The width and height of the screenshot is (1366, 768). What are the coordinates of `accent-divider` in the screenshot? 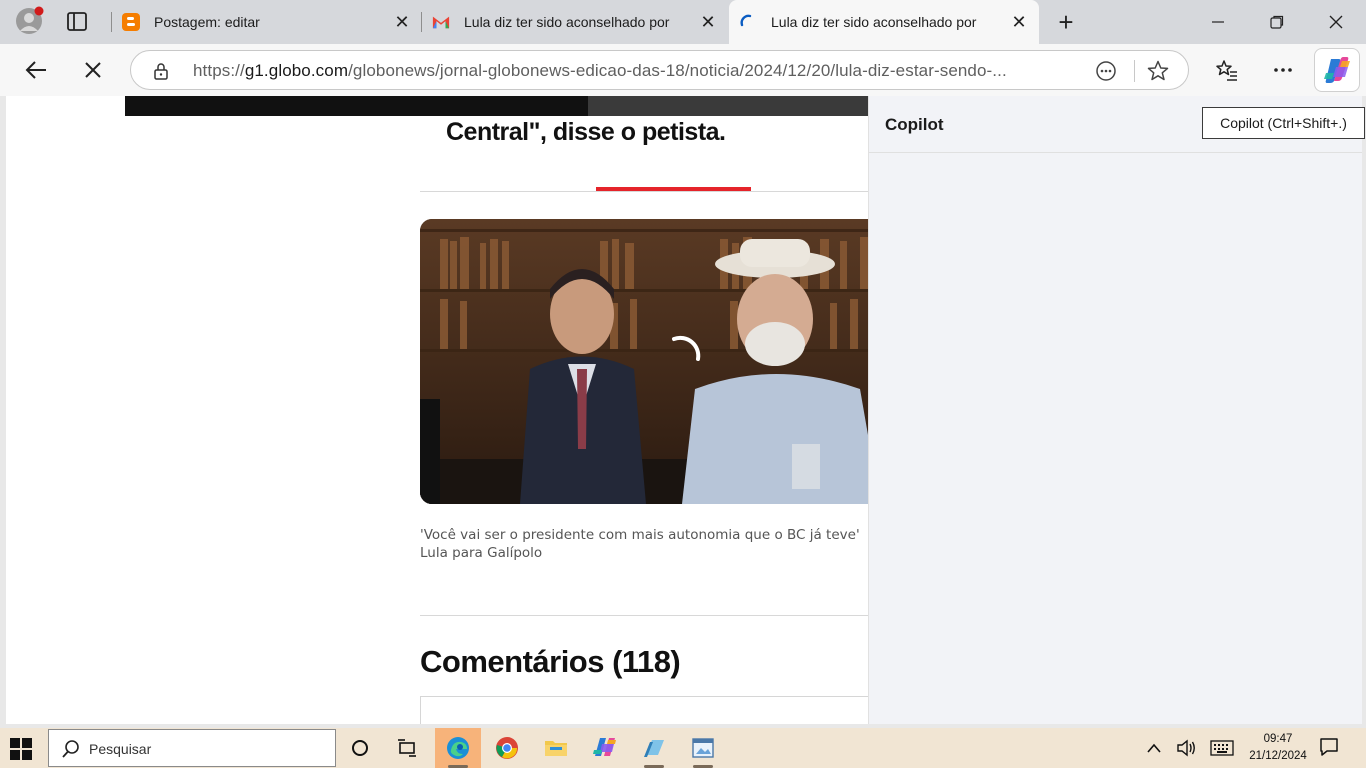 It's located at (673, 189).